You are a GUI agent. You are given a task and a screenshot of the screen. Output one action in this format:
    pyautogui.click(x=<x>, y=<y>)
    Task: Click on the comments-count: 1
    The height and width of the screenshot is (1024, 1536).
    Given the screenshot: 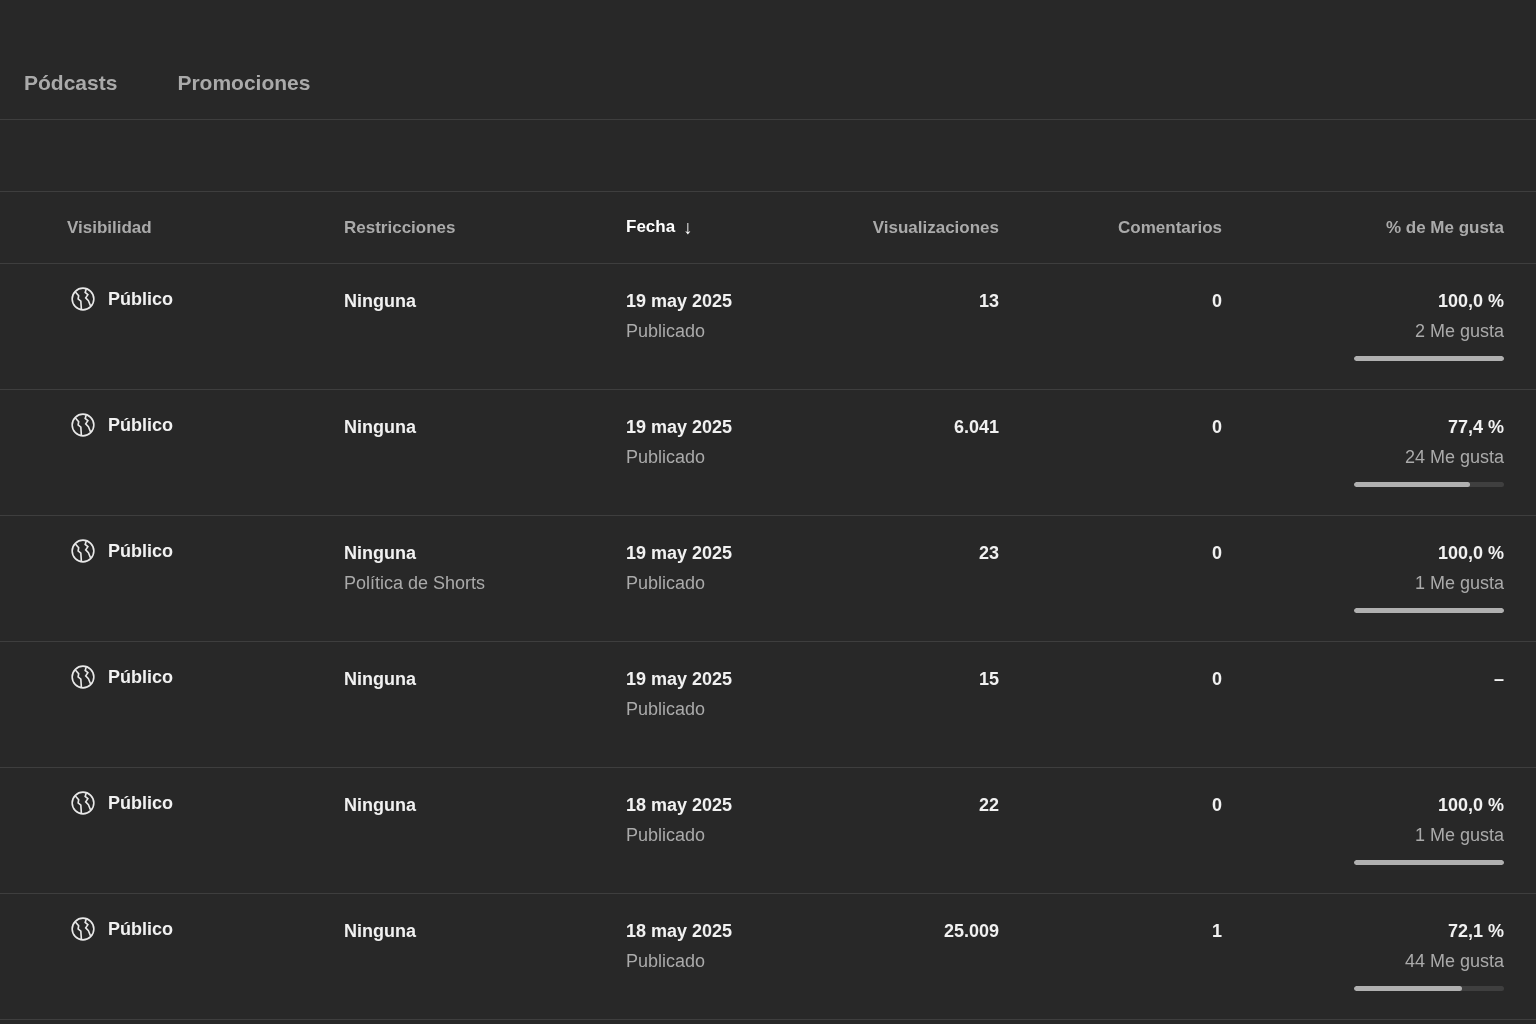 What is the action you would take?
    pyautogui.click(x=1217, y=931)
    